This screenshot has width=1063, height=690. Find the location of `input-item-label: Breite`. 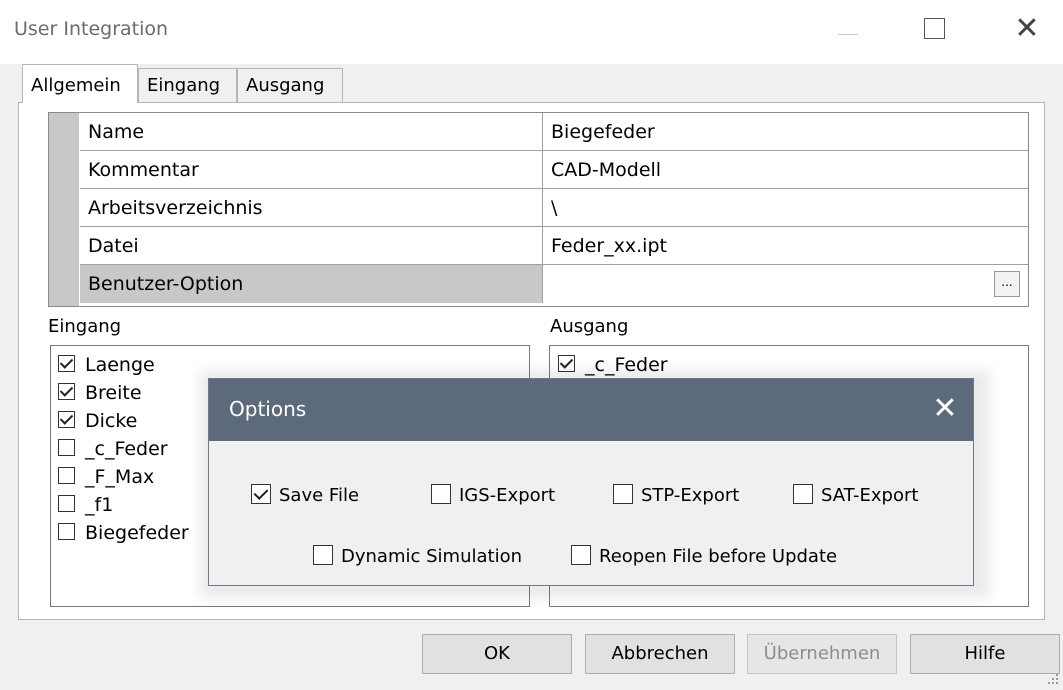

input-item-label: Breite is located at coordinates (113, 393).